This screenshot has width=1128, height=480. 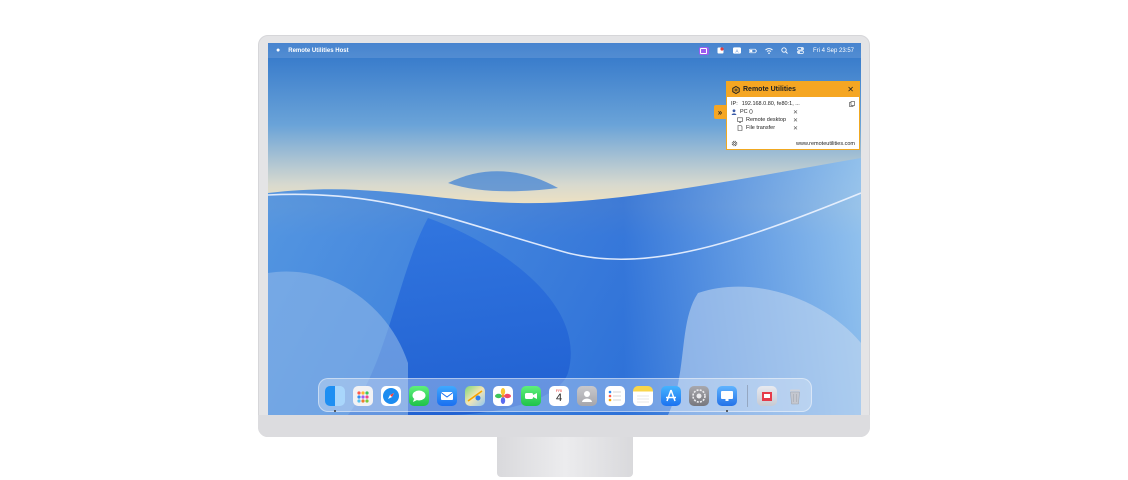 What do you see at coordinates (447, 396) in the screenshot?
I see `mail-icon` at bounding box center [447, 396].